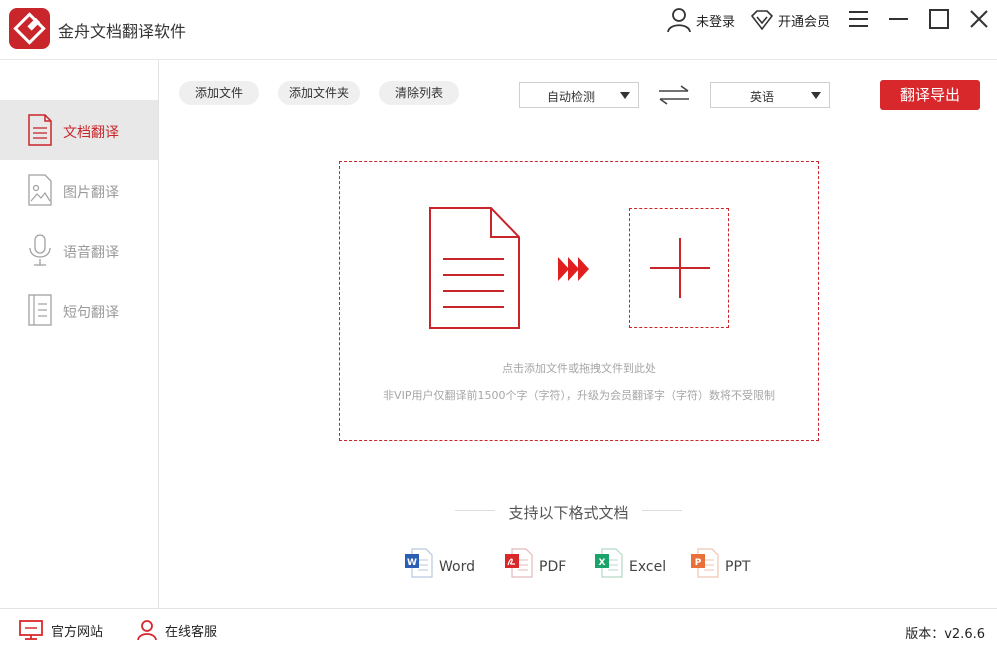  I want to click on vip-notice: 非VIP用户仅翻译前1500个字（字符），升级为会员翻译字（字符）数将不受限制, so click(579, 395).